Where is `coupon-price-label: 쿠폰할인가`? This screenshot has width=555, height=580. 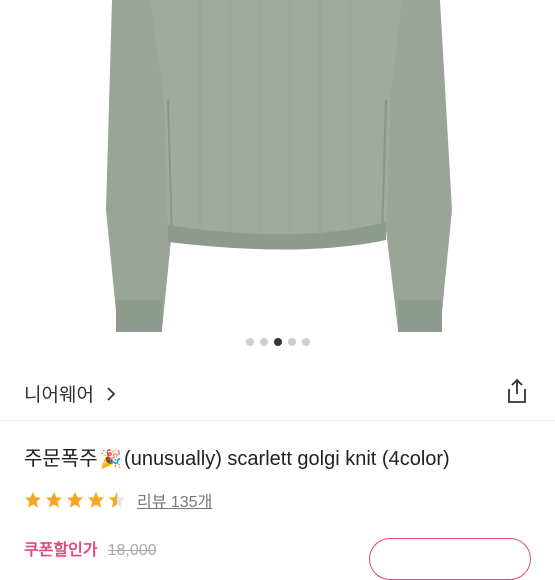
coupon-price-label: 쿠폰할인가 is located at coordinates (61, 550).